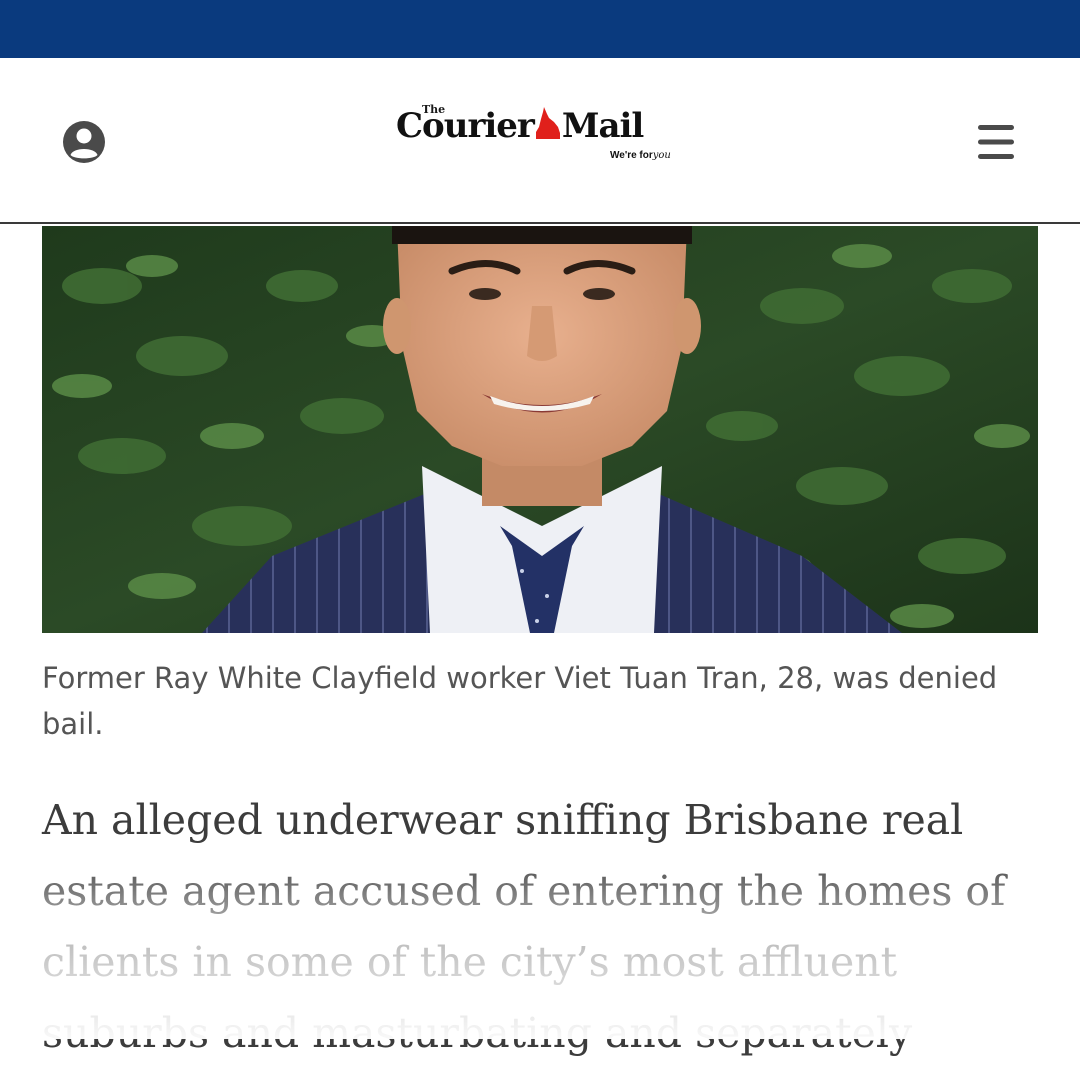 The width and height of the screenshot is (1080, 1069). I want to click on logo-wordmark: Courier Mail, so click(520, 126).